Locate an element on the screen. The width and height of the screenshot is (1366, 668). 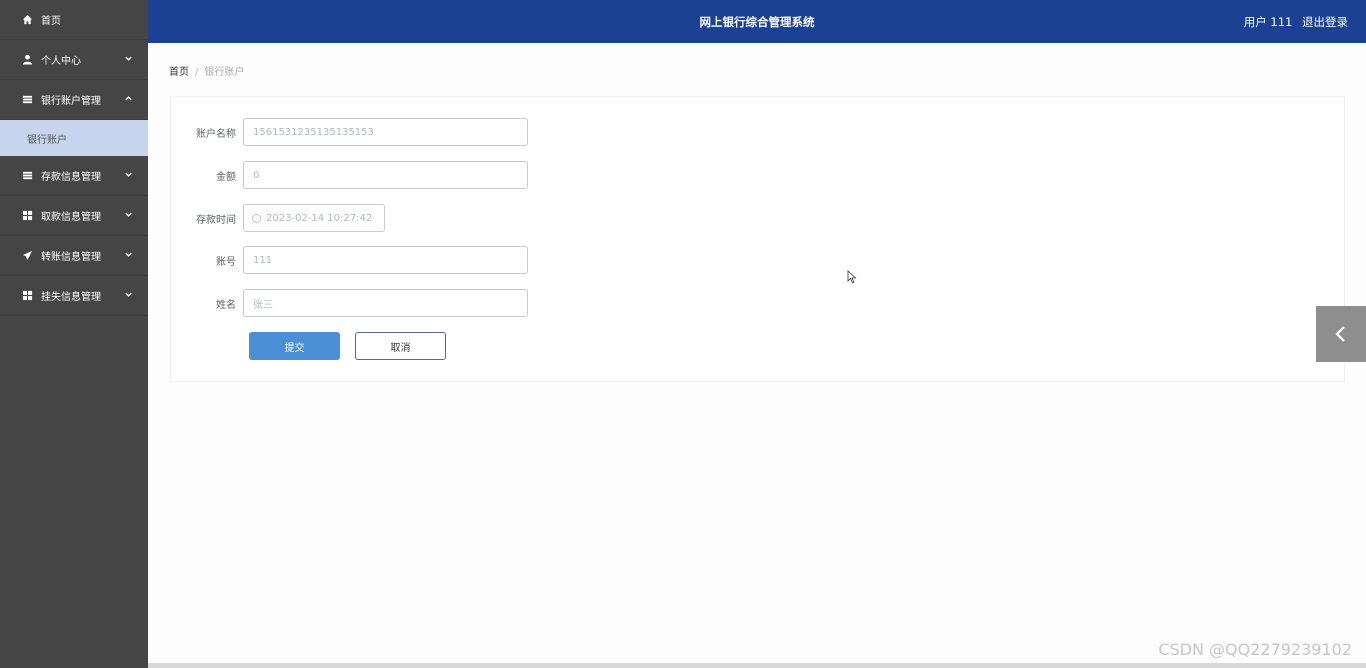
account-name-input: 1561531235135135153 is located at coordinates (385, 132).